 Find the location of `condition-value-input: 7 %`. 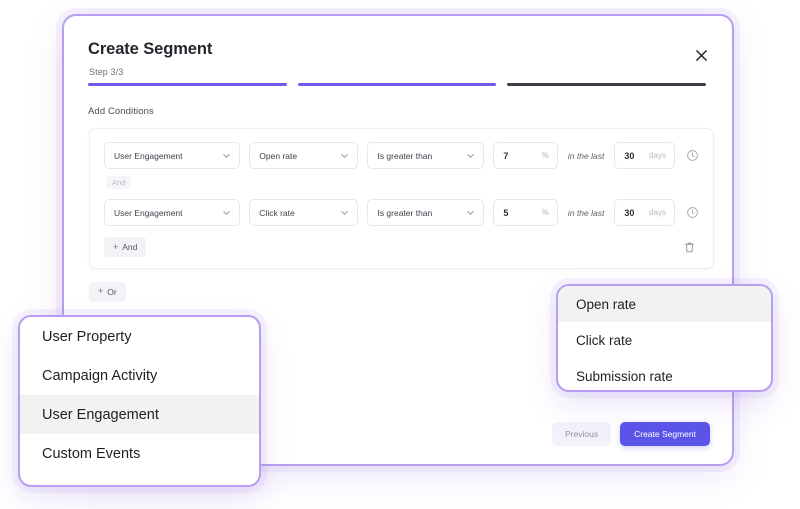

condition-value-input: 7 % is located at coordinates (525, 155).